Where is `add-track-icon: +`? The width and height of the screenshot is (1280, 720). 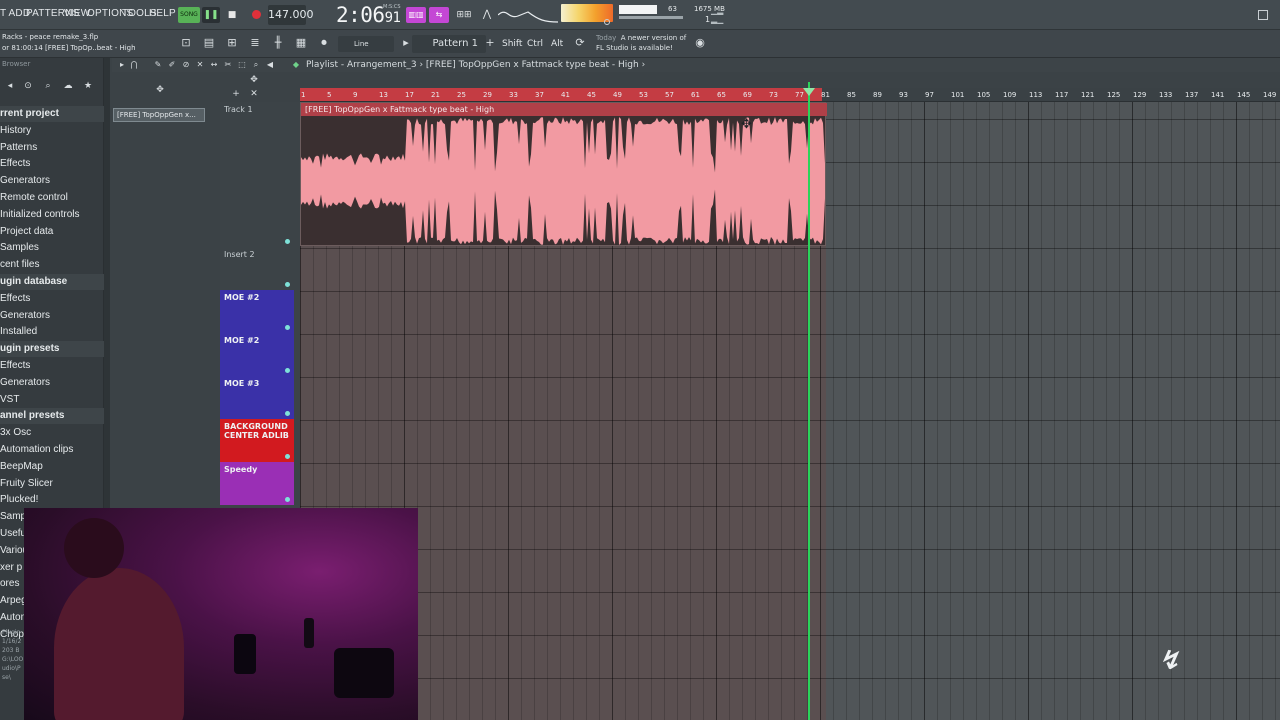
add-track-icon: + is located at coordinates (236, 94).